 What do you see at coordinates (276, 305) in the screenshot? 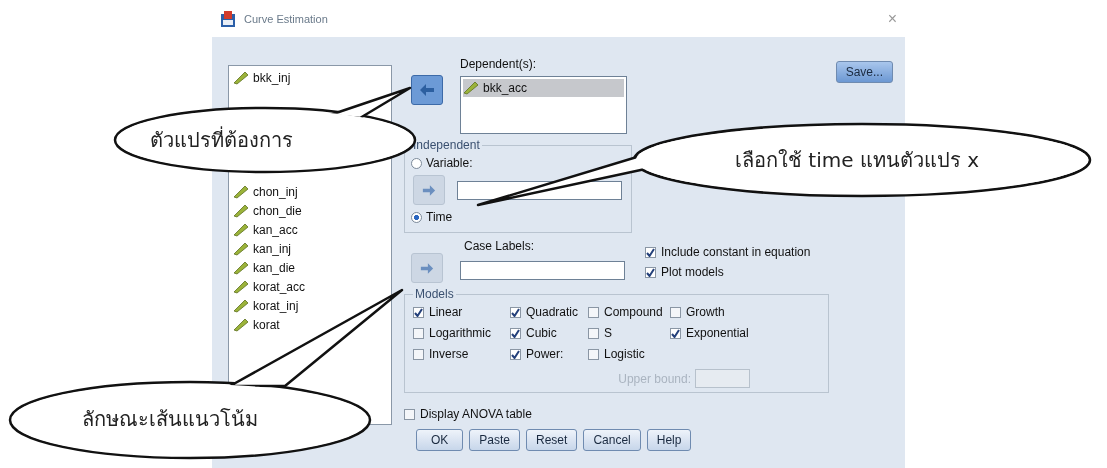
I see `variable-name: korat_inj` at bounding box center [276, 305].